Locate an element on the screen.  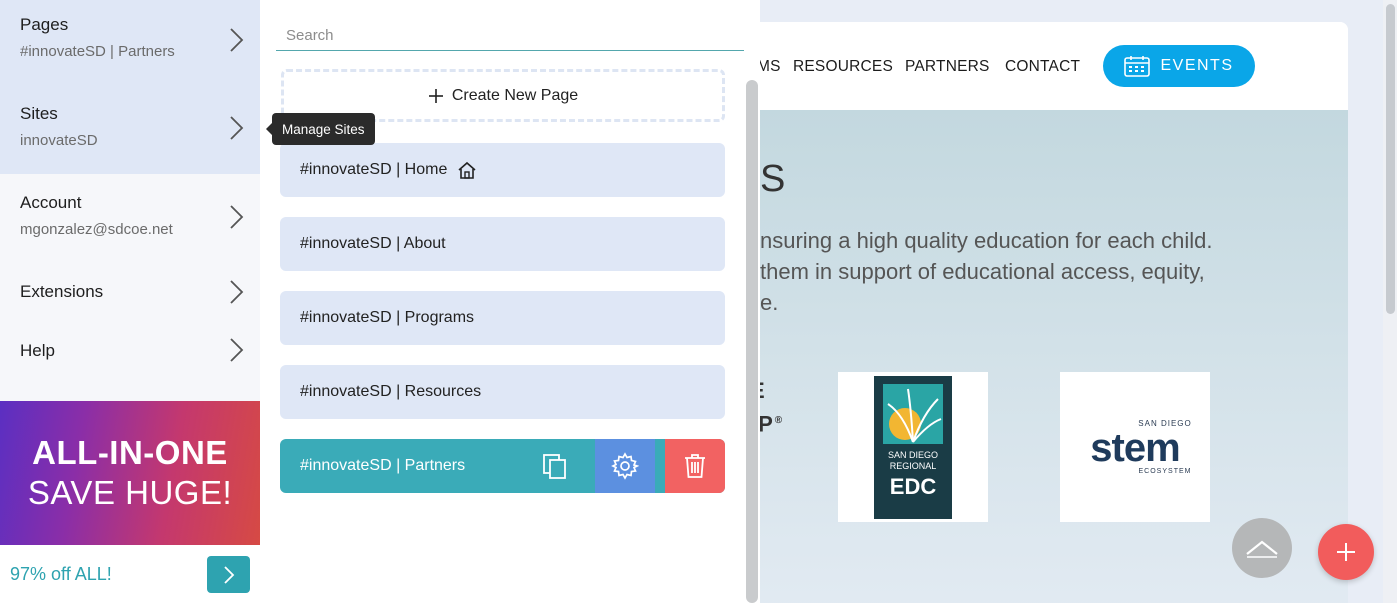
promo-offer-bar: 97% off ALL! is located at coordinates (130, 574).